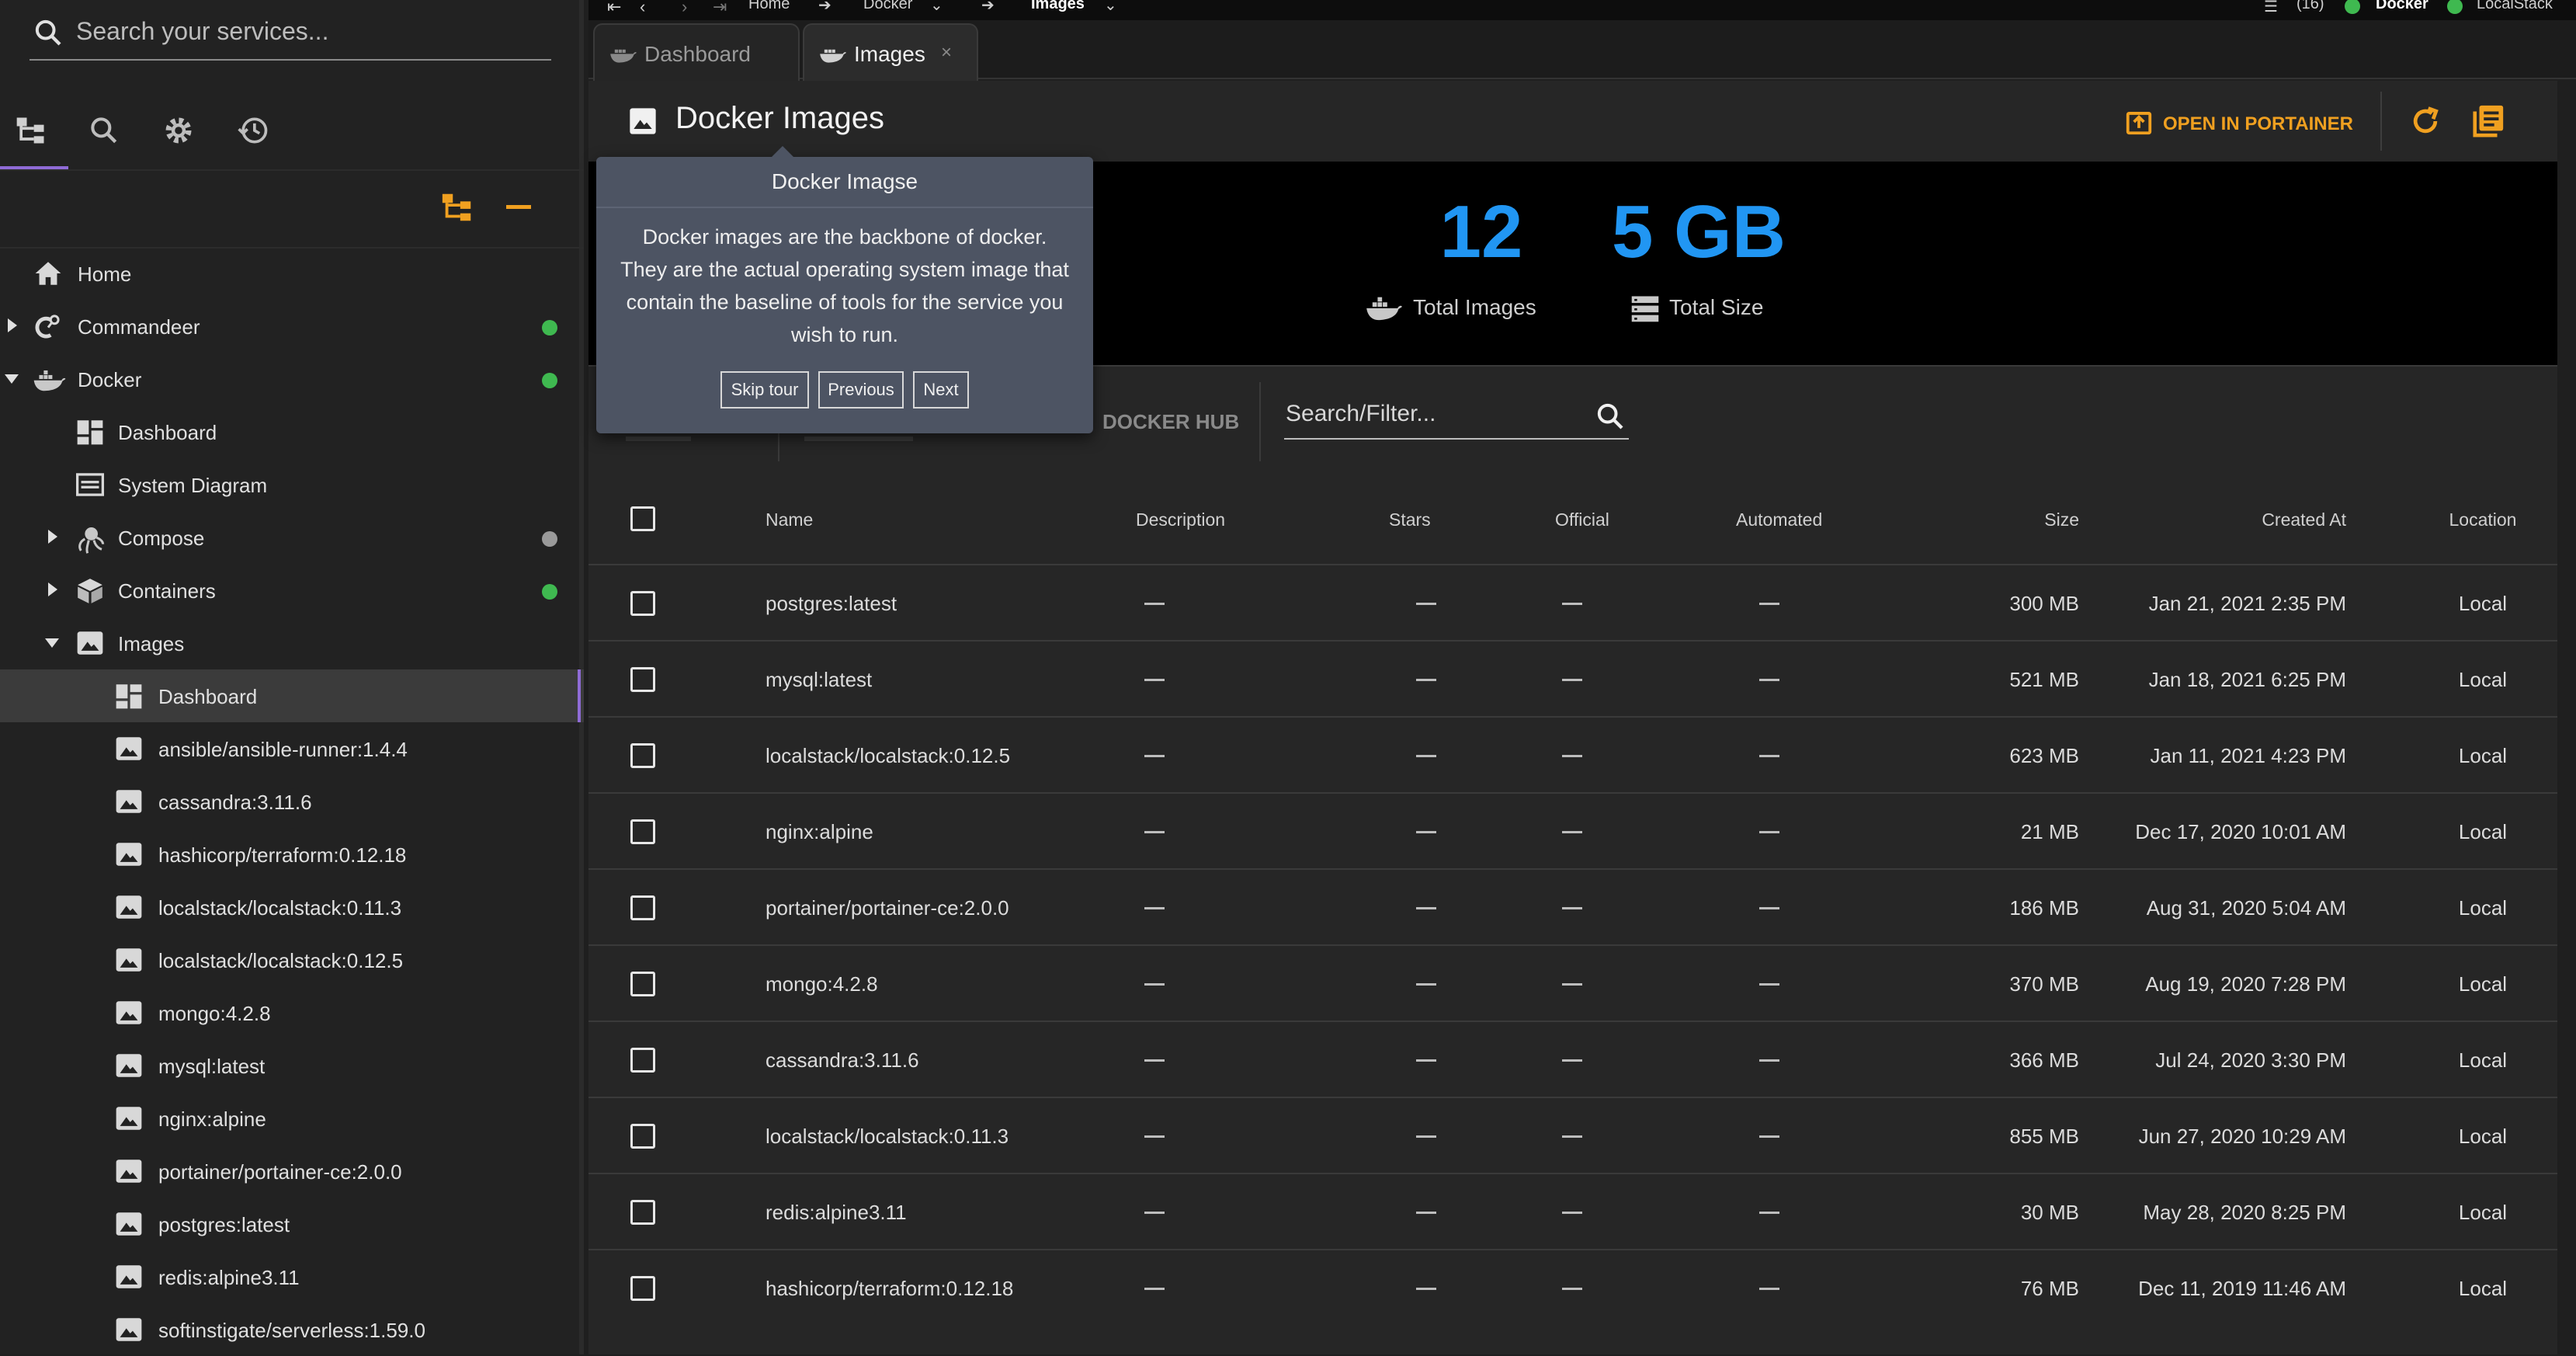 This screenshot has height=1356, width=2576. Describe the element at coordinates (720, 8) in the screenshot. I see `last-page-icon: ⇥` at that location.